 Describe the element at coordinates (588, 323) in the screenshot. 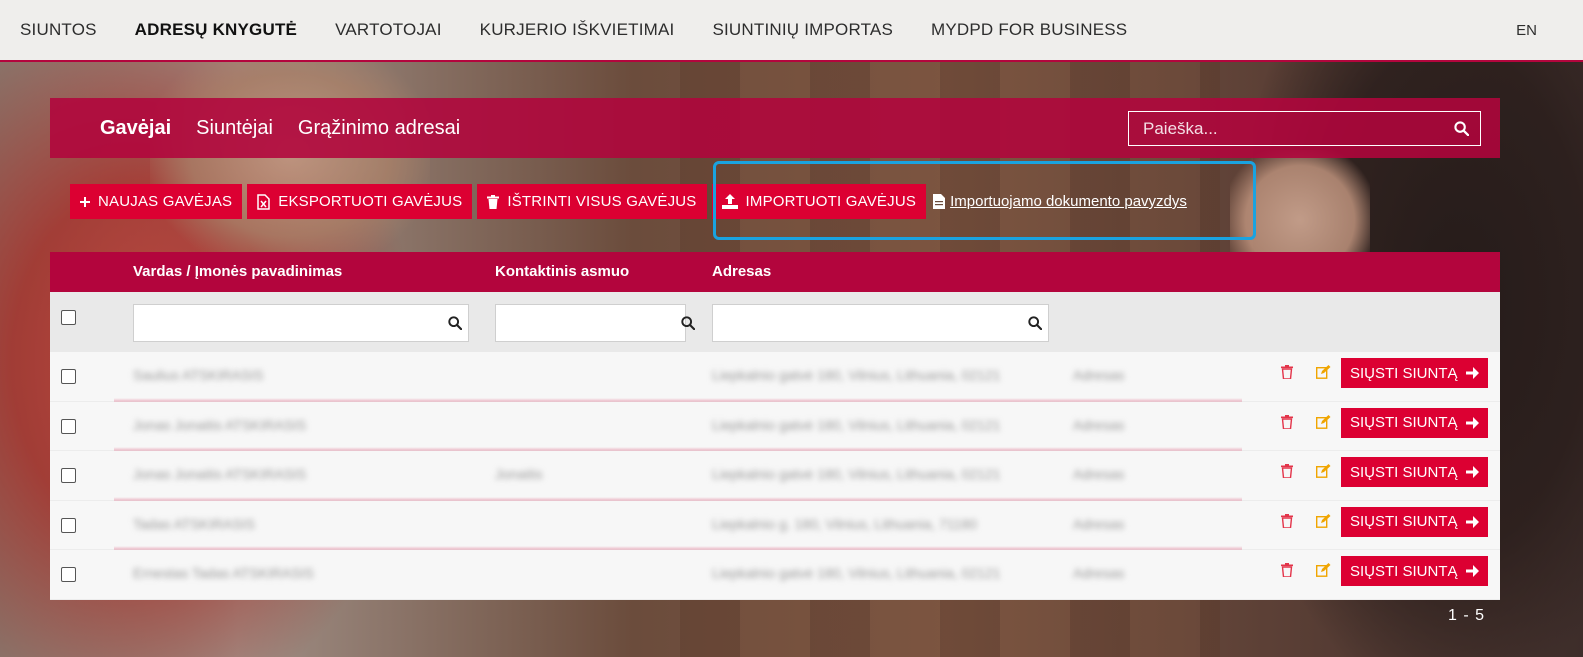

I see `contact-filter-input` at that location.